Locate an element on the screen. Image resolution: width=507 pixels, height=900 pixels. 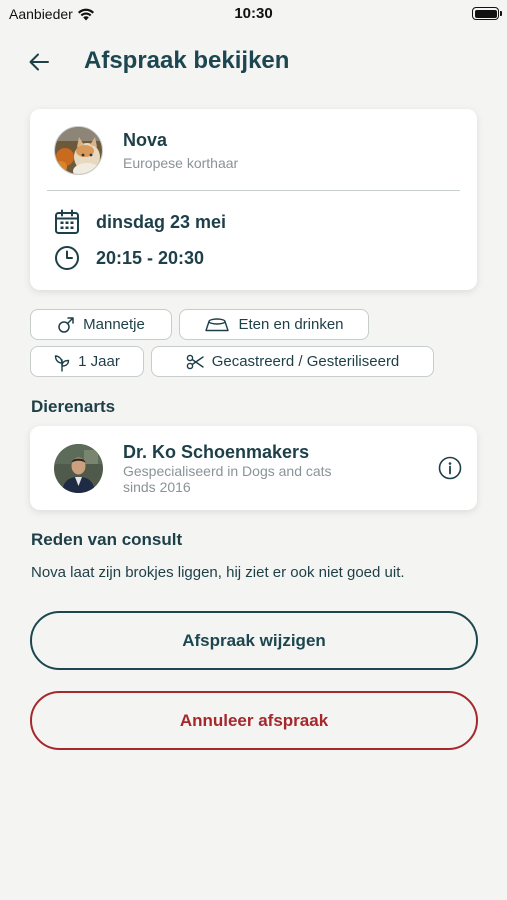
cat-photo-icon is located at coordinates (78, 150).